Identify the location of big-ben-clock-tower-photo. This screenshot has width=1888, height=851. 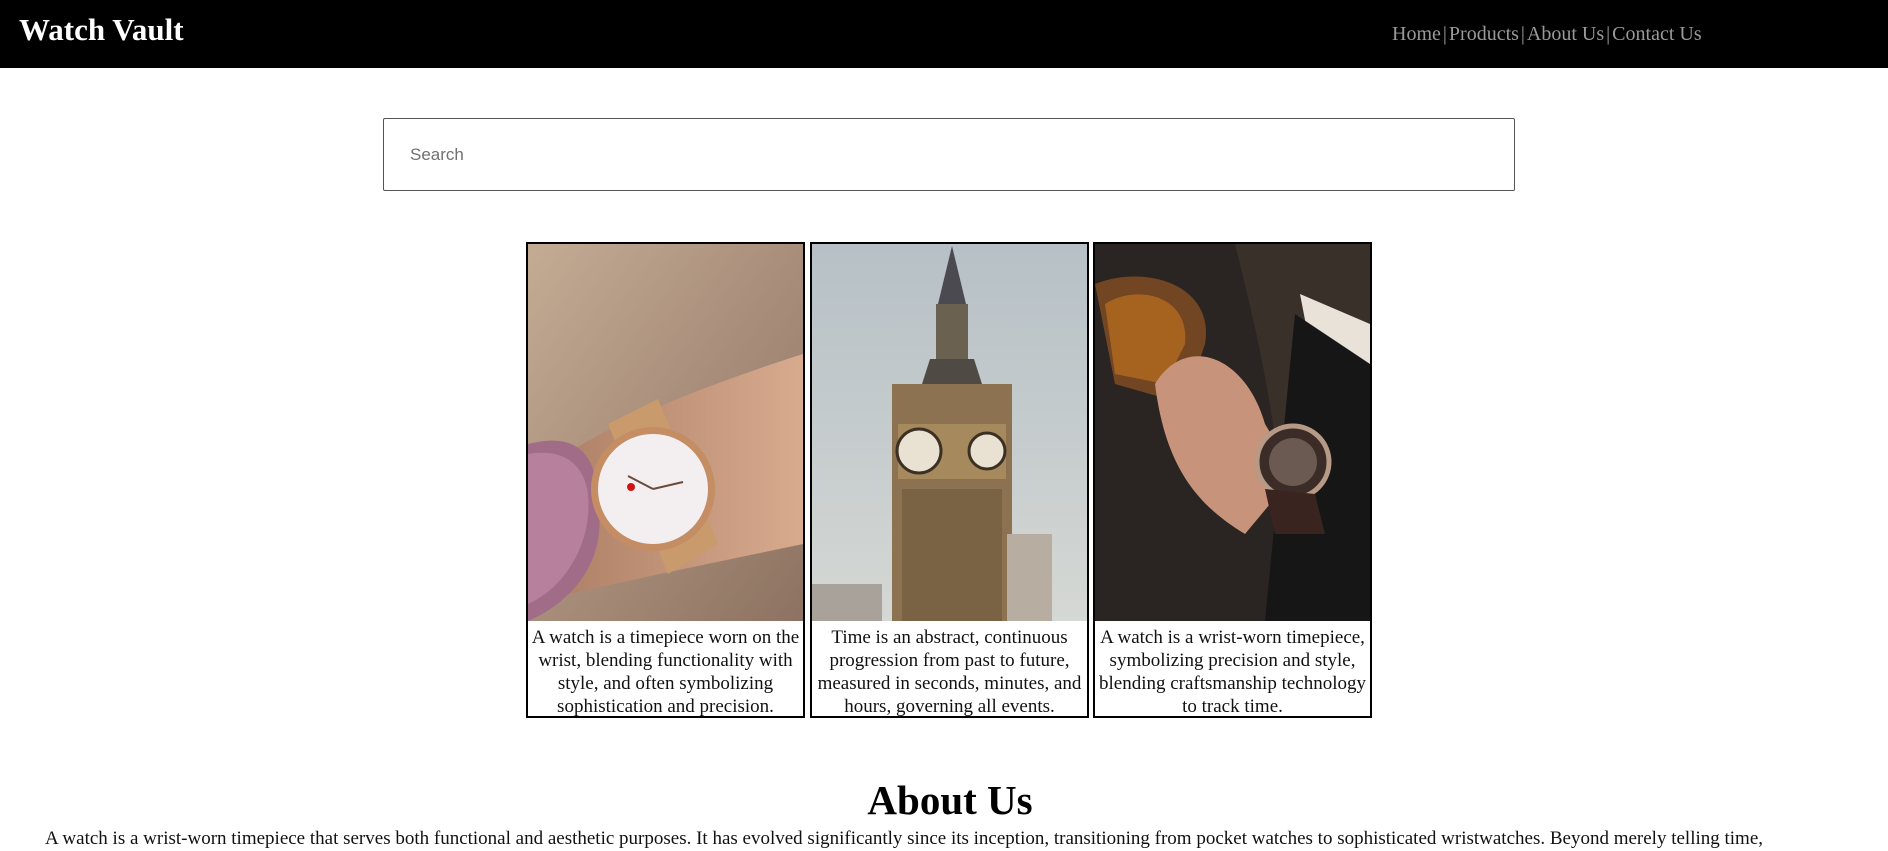
(949, 432).